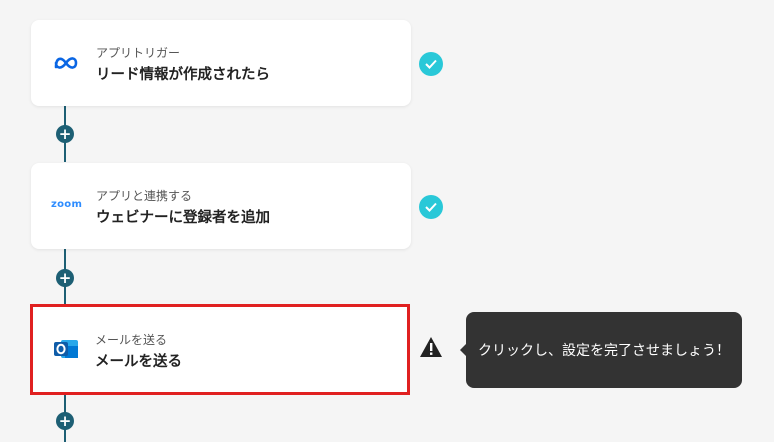  I want to click on step-subtitle: メールを送る, so click(131, 340).